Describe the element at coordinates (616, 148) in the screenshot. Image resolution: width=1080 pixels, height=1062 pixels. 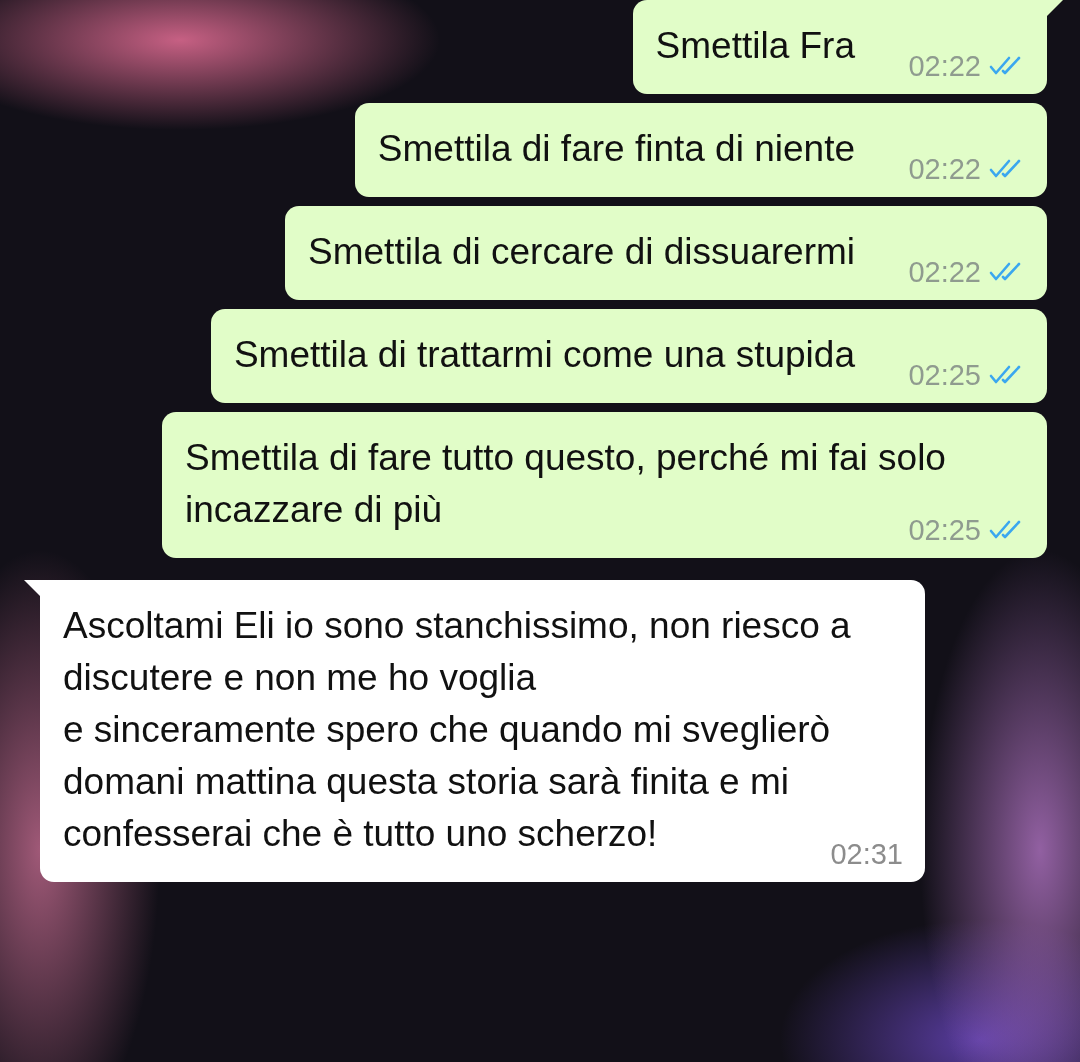
I see `message-text: Smettila di fare finta di niente` at that location.